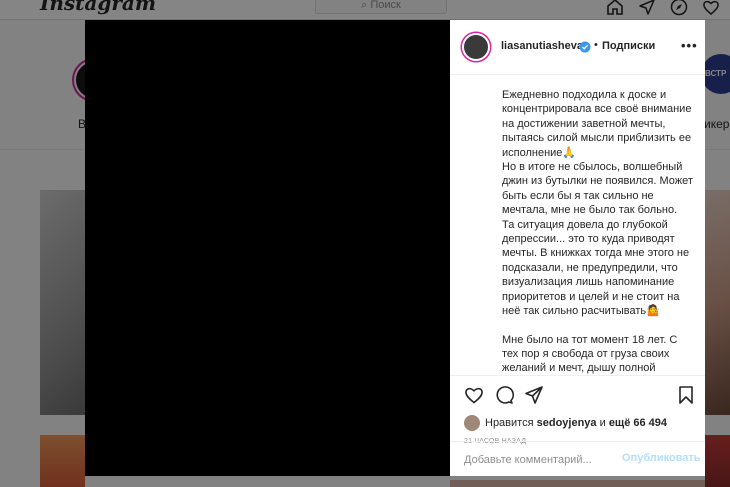  What do you see at coordinates (661, 458) in the screenshot?
I see `publish-button: Опубликовать` at bounding box center [661, 458].